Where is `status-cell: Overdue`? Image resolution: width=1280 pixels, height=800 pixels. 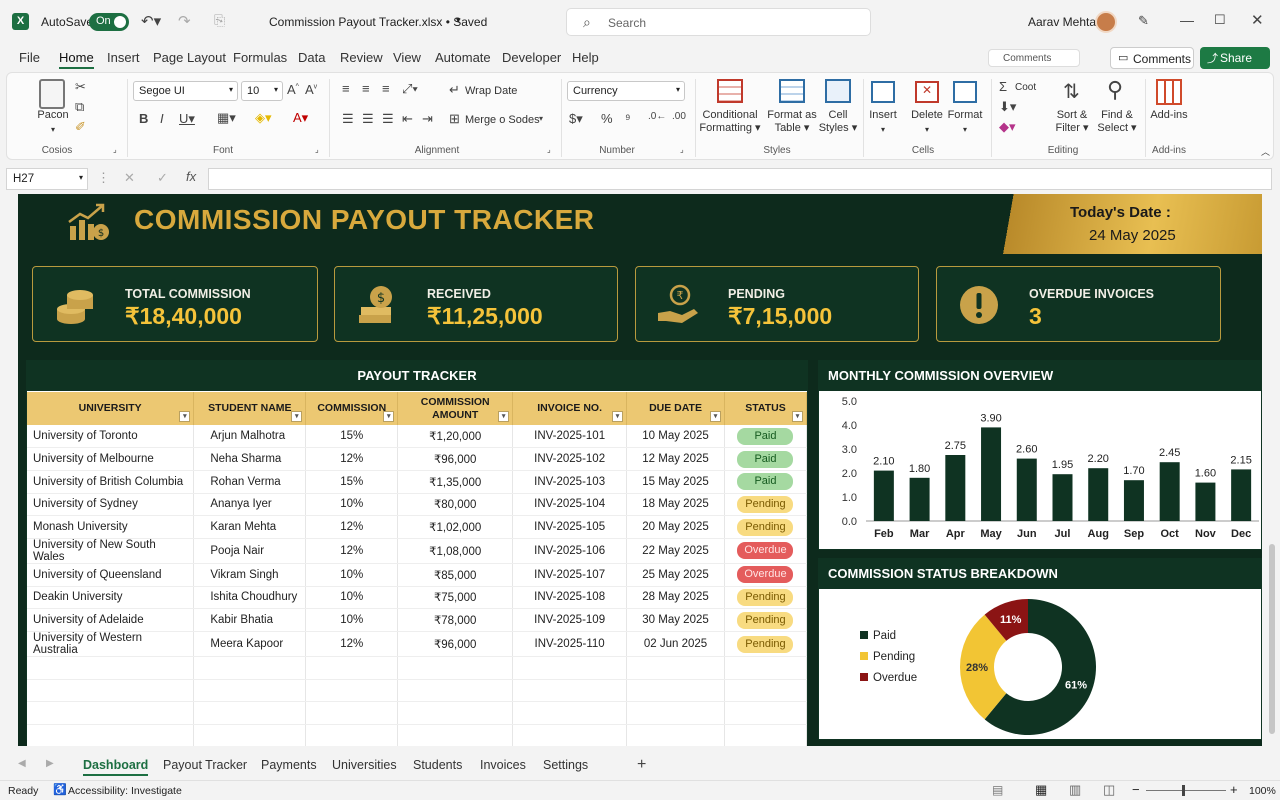 status-cell: Overdue is located at coordinates (766, 575).